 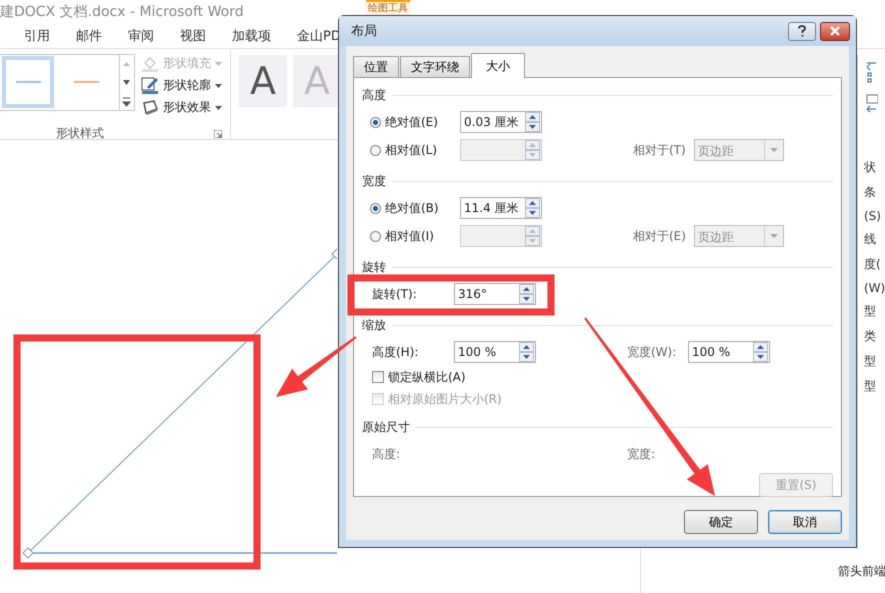 What do you see at coordinates (427, 377) in the screenshot?
I see `checkbox-label: 锁定纵横比(A)` at bounding box center [427, 377].